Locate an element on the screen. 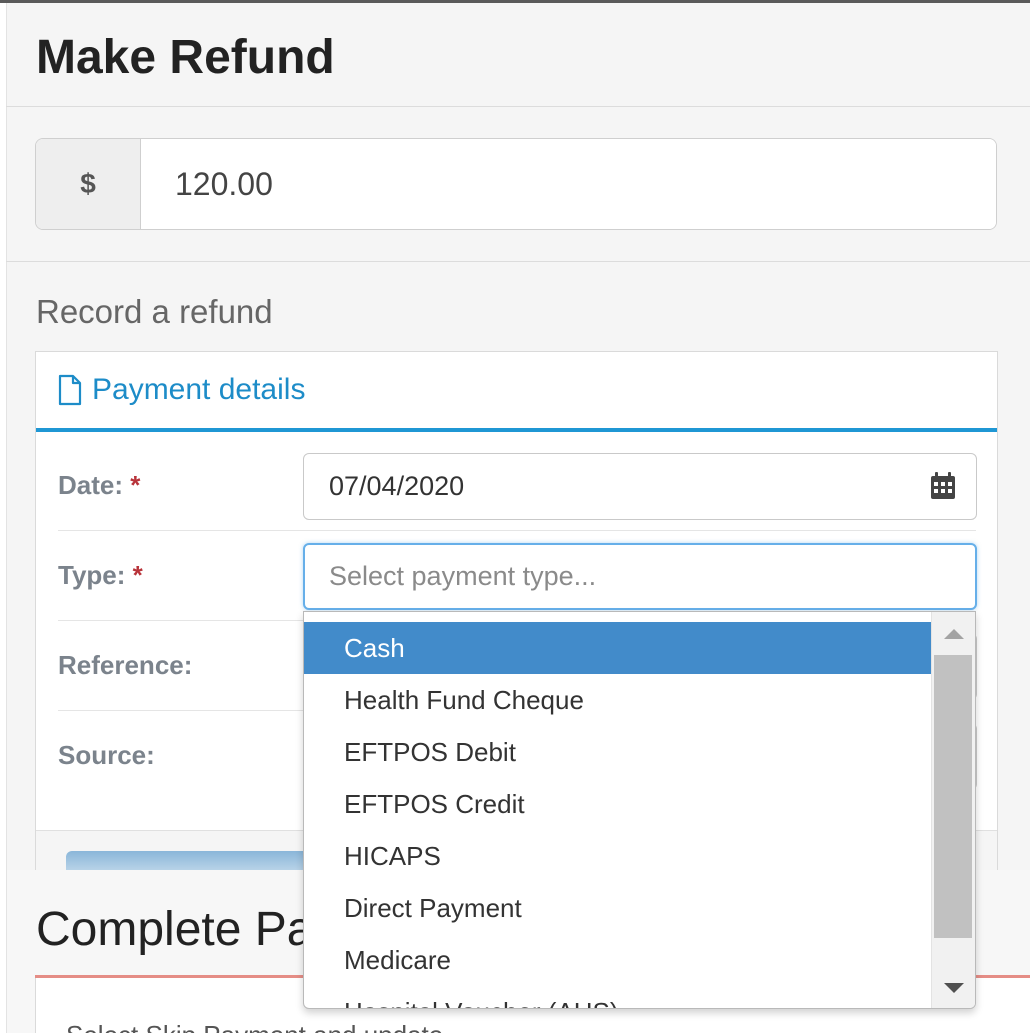 The width and height of the screenshot is (1030, 1033). date-field: 07/04/2020 is located at coordinates (640, 486).